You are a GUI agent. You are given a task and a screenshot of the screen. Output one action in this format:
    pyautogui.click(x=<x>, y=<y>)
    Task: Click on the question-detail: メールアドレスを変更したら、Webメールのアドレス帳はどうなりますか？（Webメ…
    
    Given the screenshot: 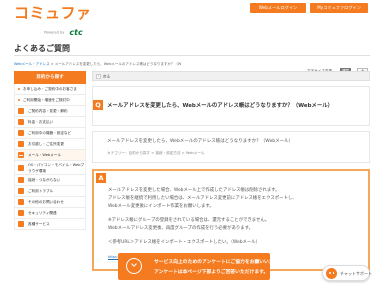 What is the action you would take?
    pyautogui.click(x=200, y=141)
    